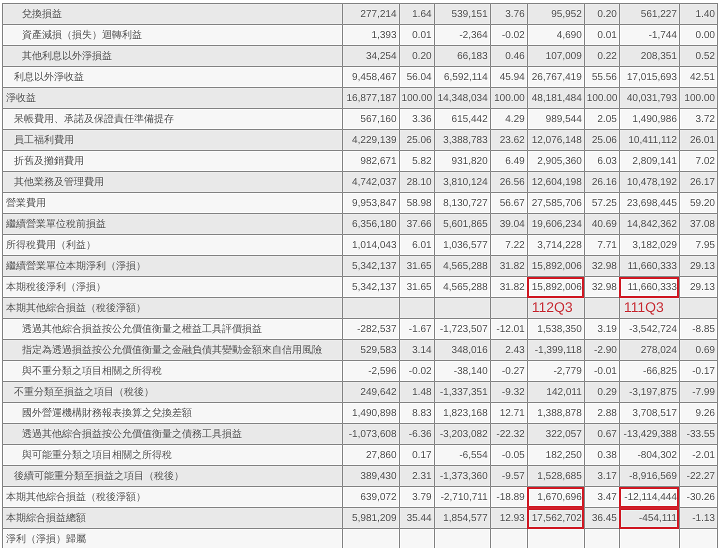 Image resolution: width=720 pixels, height=548 pixels. What do you see at coordinates (555, 476) in the screenshot?
I see `table-cell: 1,528,685` at bounding box center [555, 476].